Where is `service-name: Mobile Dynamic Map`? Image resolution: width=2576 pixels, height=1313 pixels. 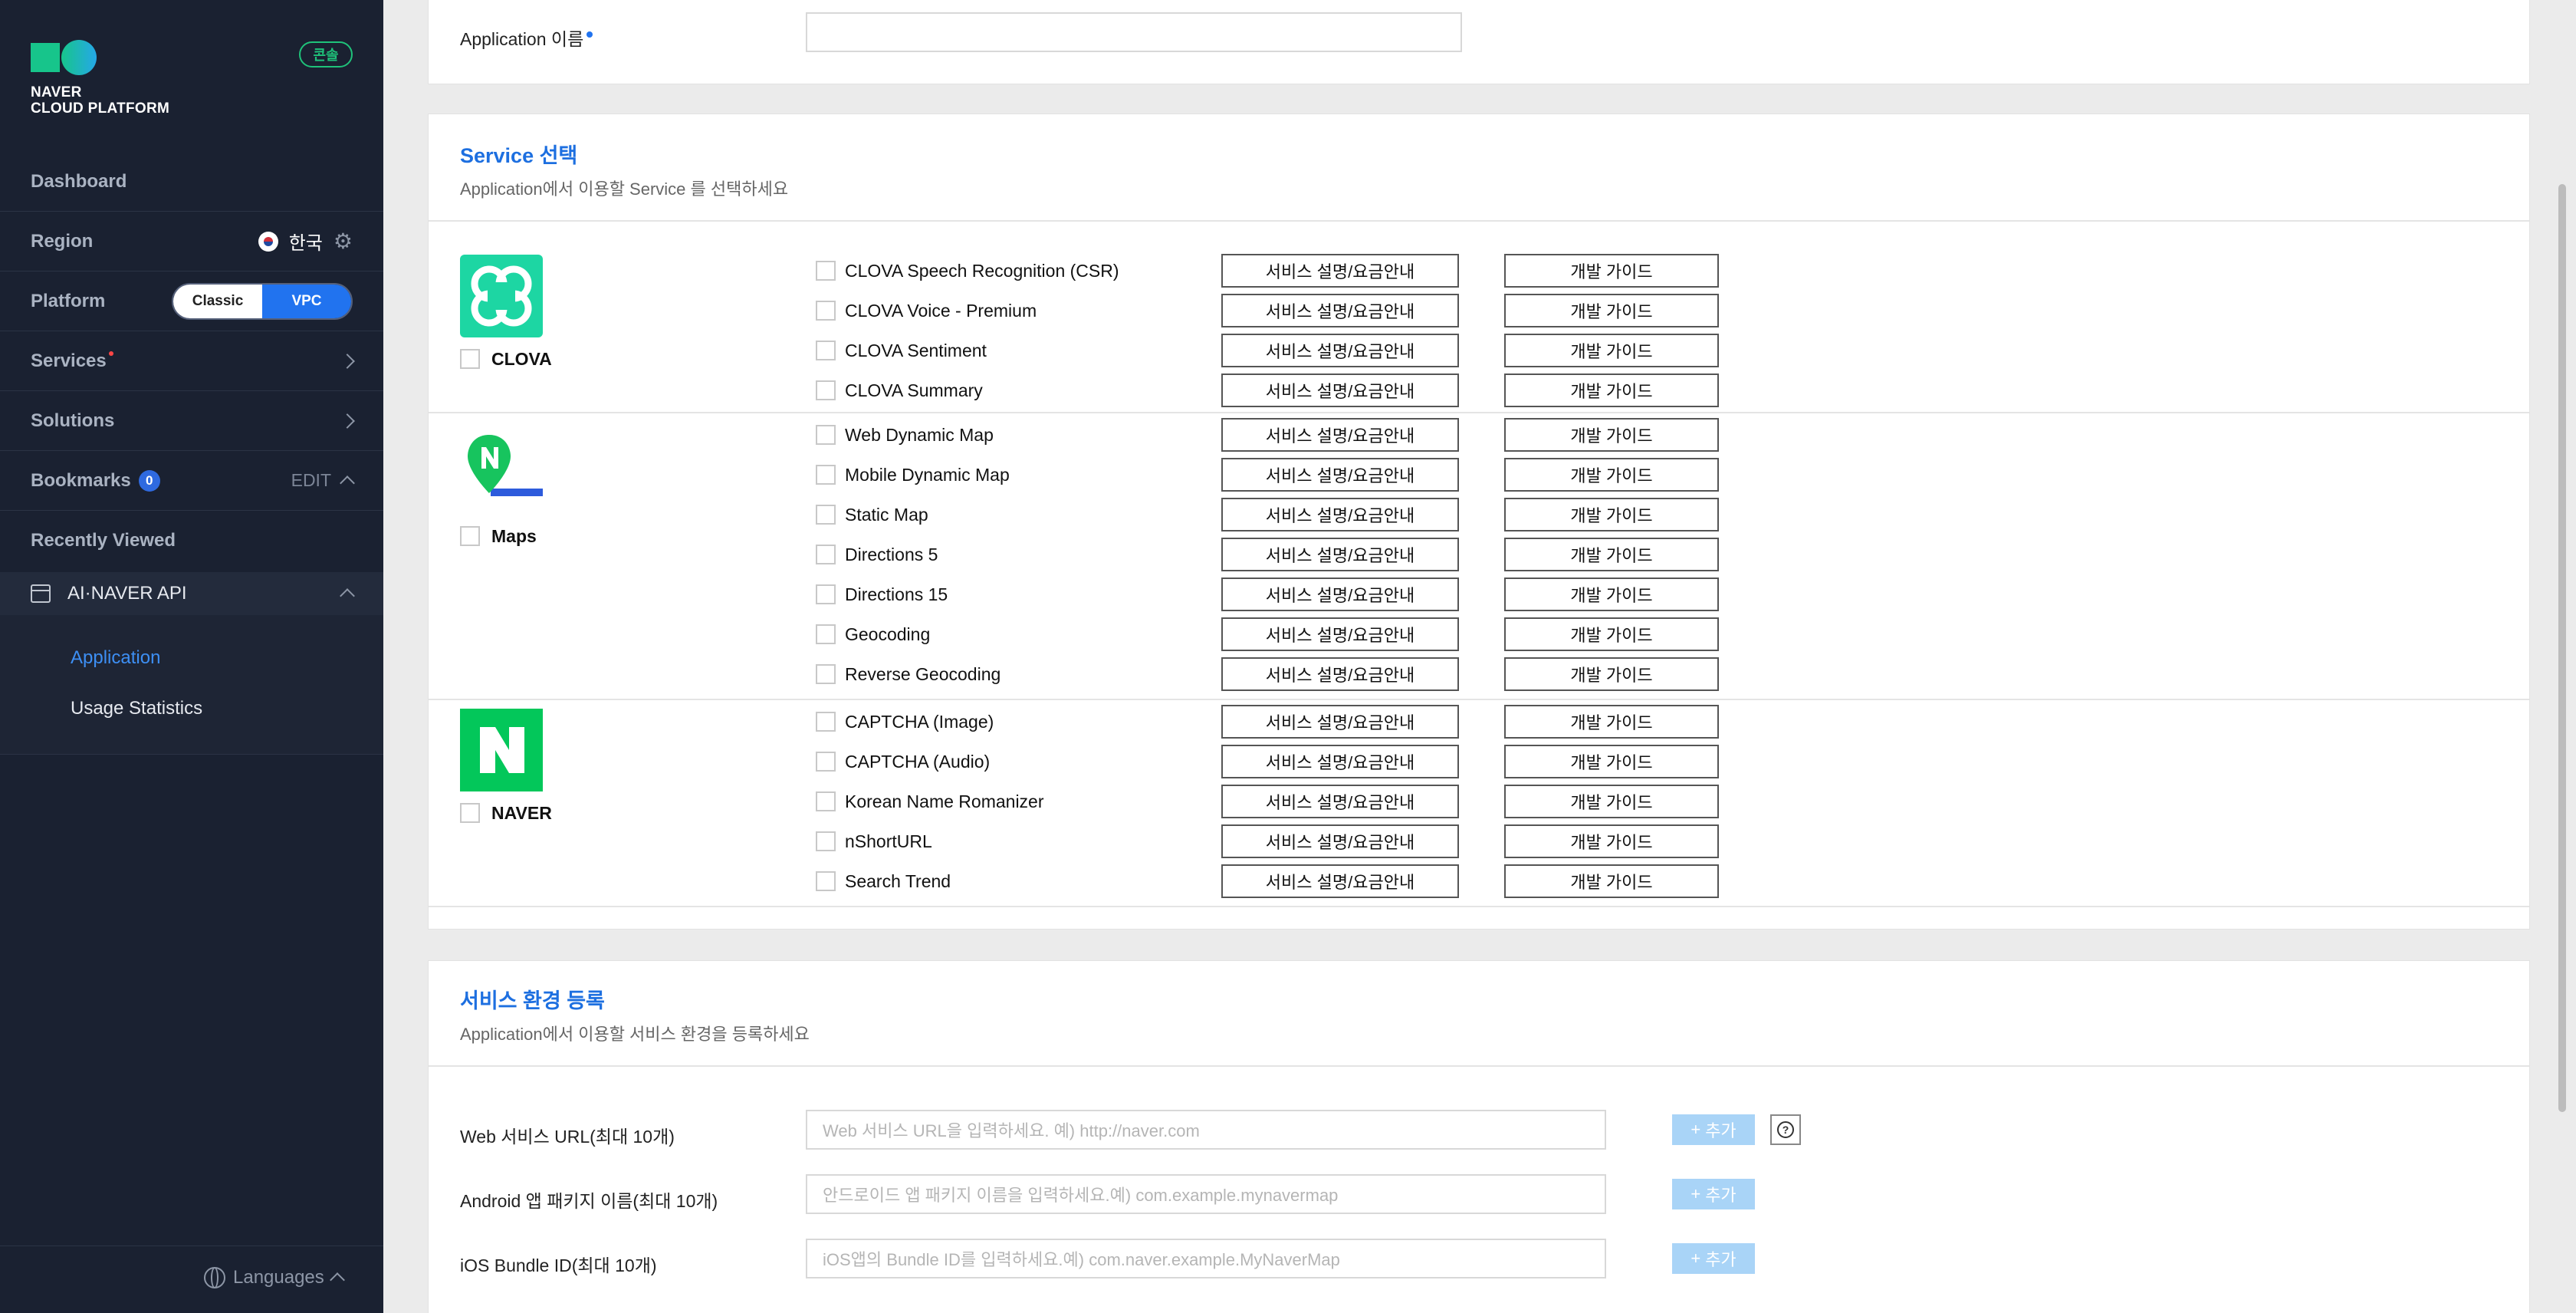
service-name: Mobile Dynamic Map is located at coordinates (928, 475).